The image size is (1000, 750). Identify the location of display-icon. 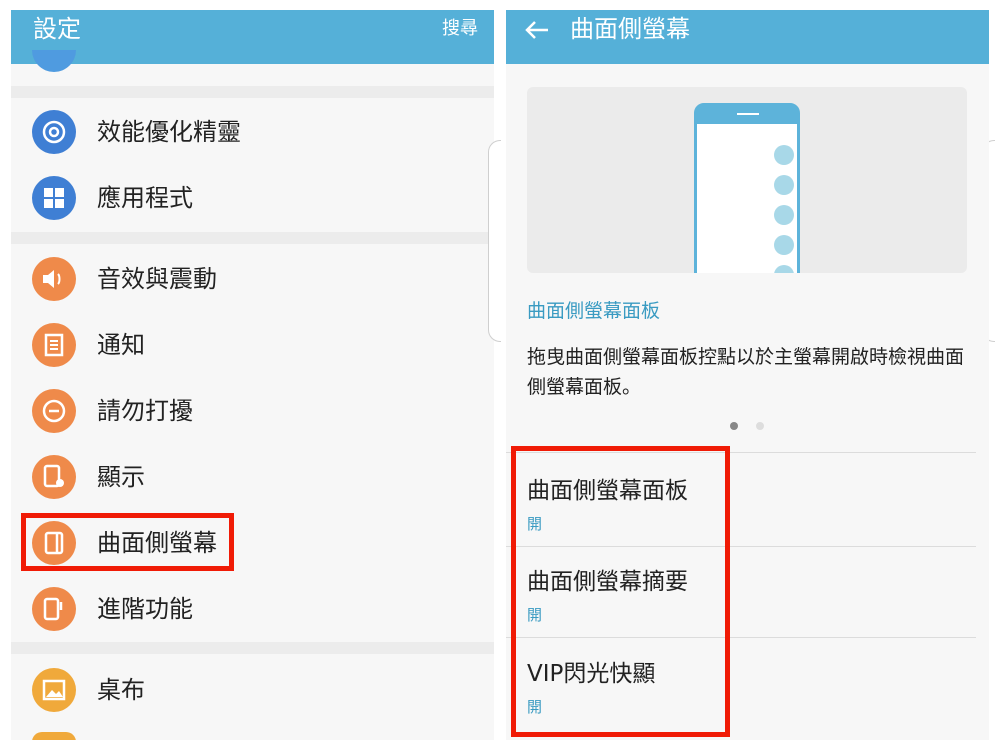
(54, 477).